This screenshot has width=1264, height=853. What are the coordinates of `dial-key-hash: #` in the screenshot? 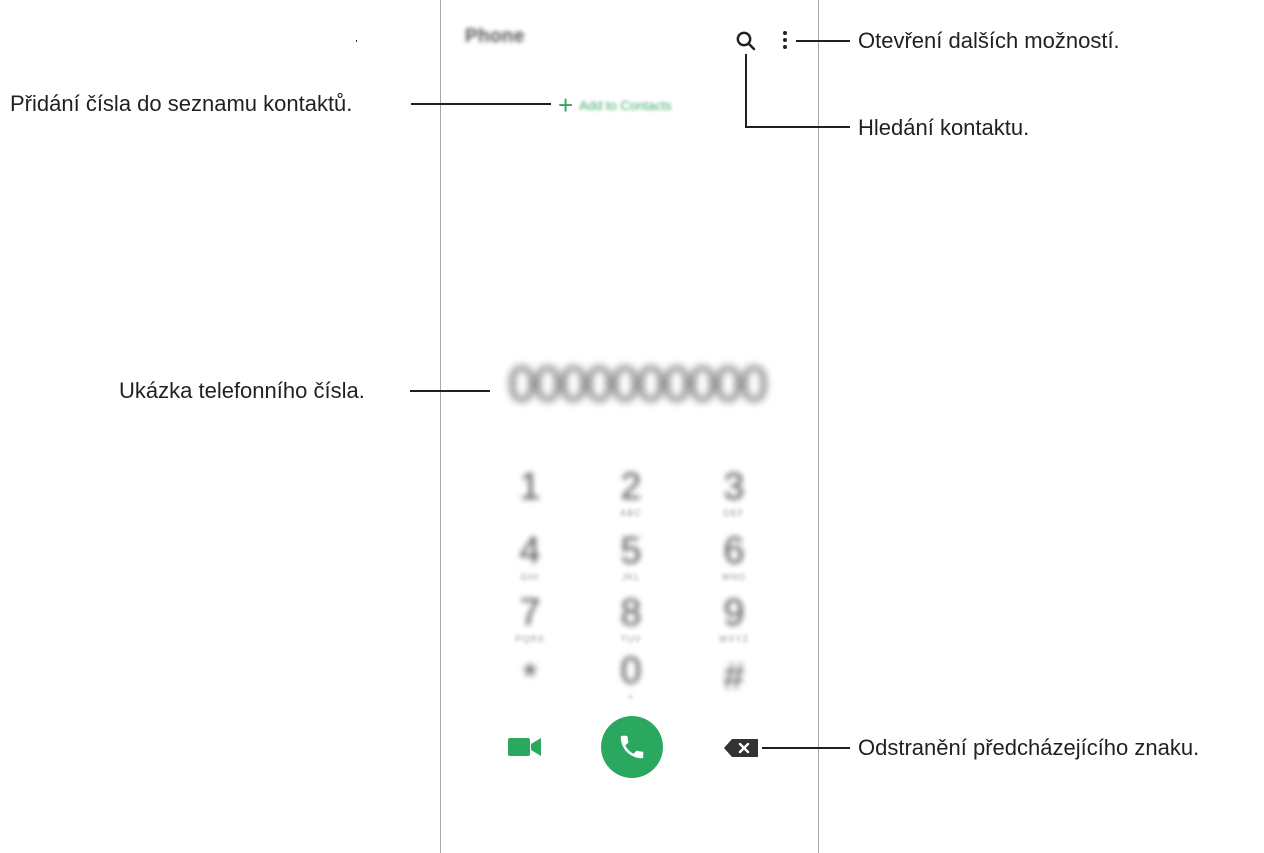 It's located at (734, 682).